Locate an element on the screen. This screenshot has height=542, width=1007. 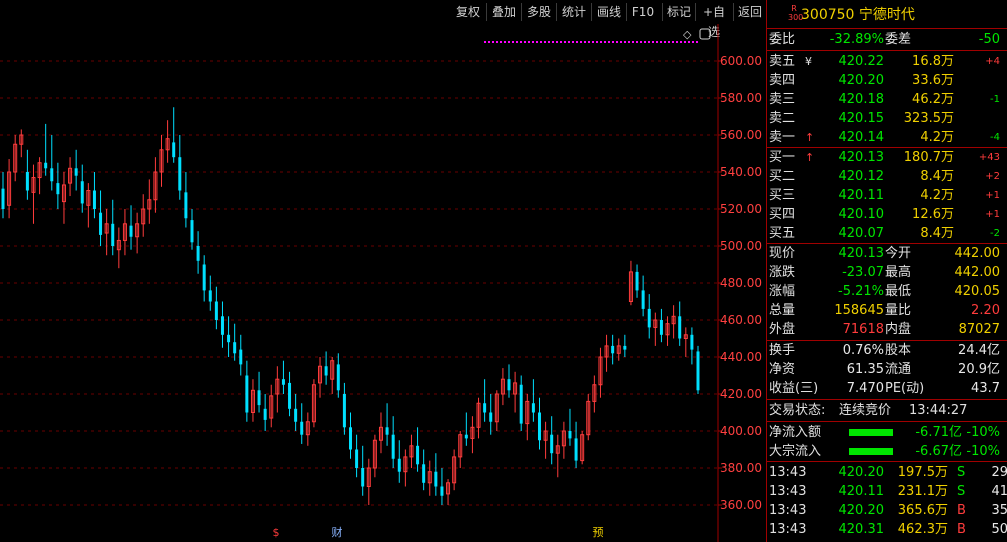
up-arrow-icon: ↑ is located at coordinates (810, 137).